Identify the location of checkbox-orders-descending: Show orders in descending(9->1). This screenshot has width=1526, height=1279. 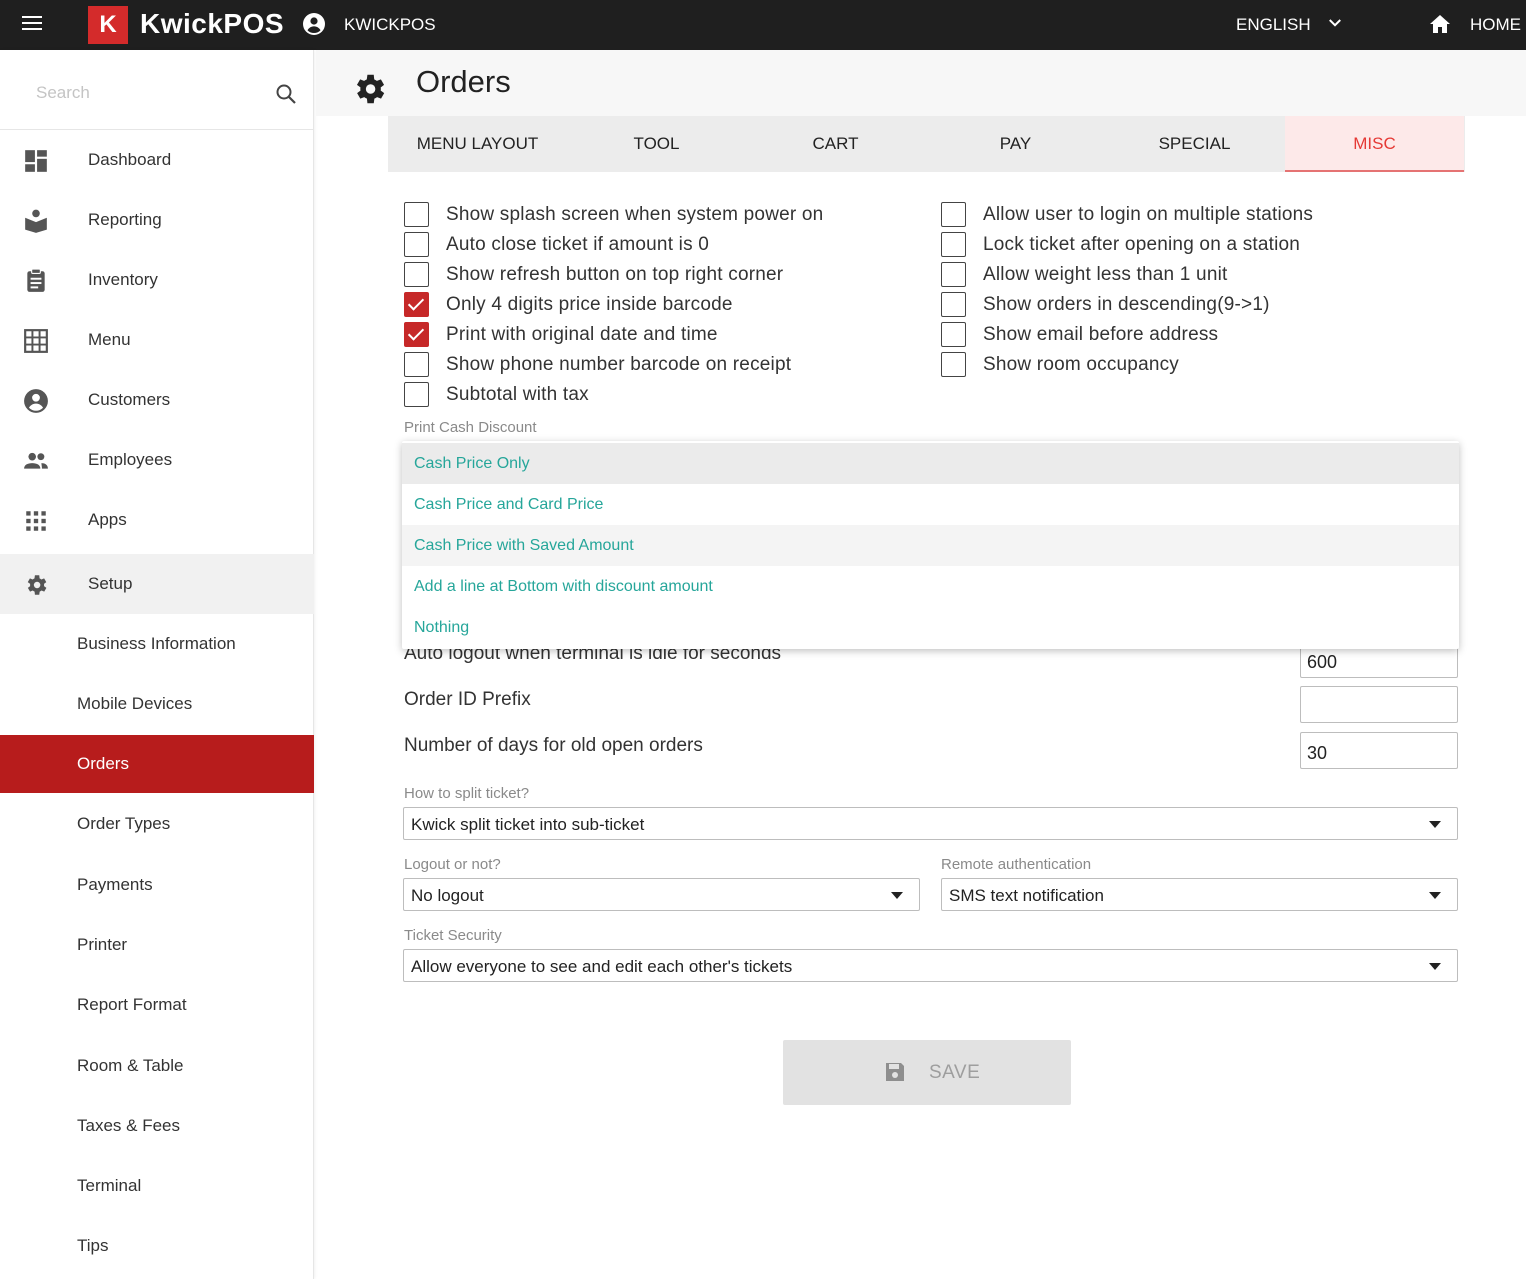
(1181, 306).